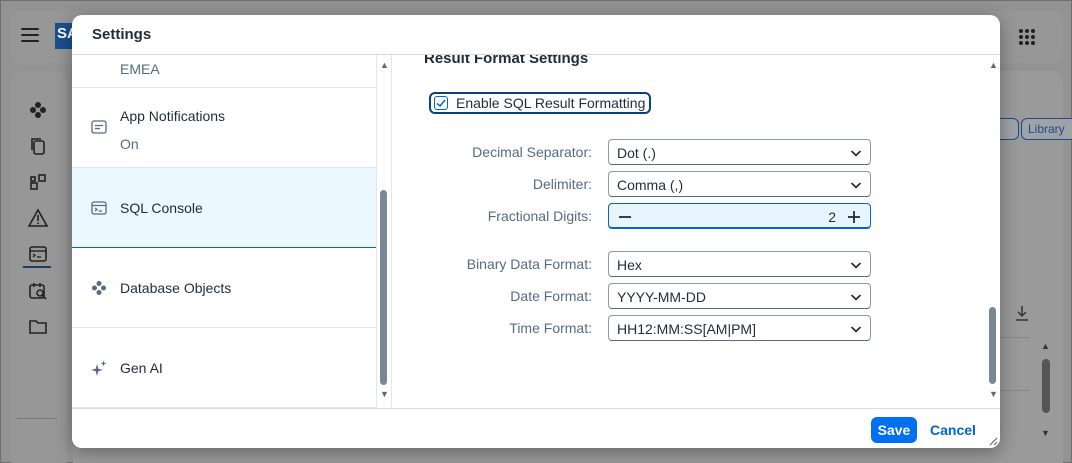  Describe the element at coordinates (539, 216) in the screenshot. I see `field-label: Fractional Digits:` at that location.